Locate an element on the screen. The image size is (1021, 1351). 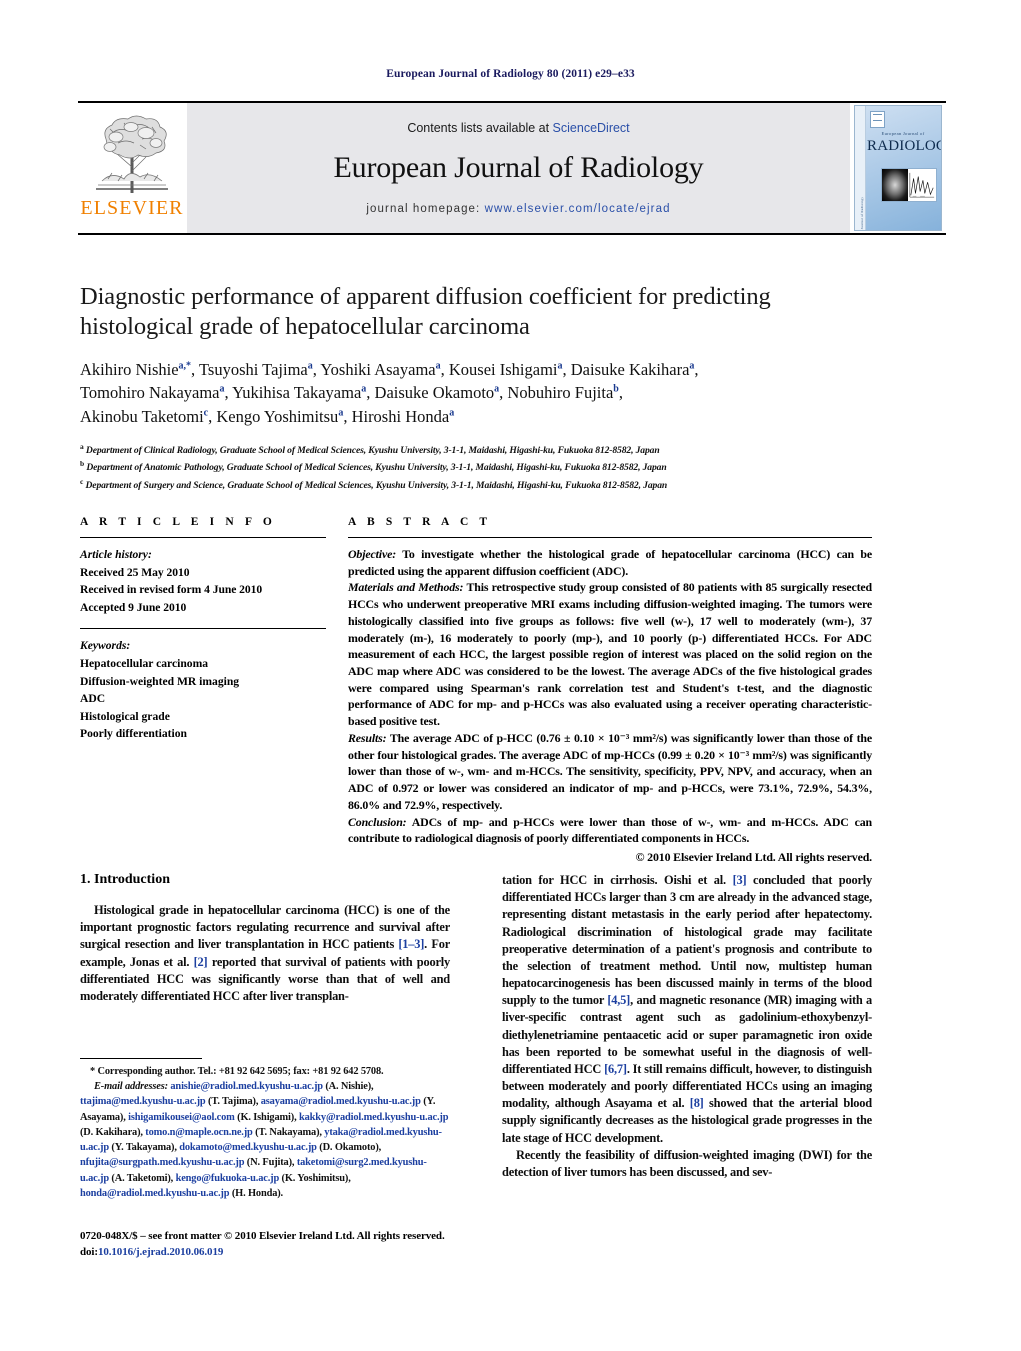
email-link: anishie@radiol.med.kyushu-u.ac.jp is located at coordinates (246, 1086).